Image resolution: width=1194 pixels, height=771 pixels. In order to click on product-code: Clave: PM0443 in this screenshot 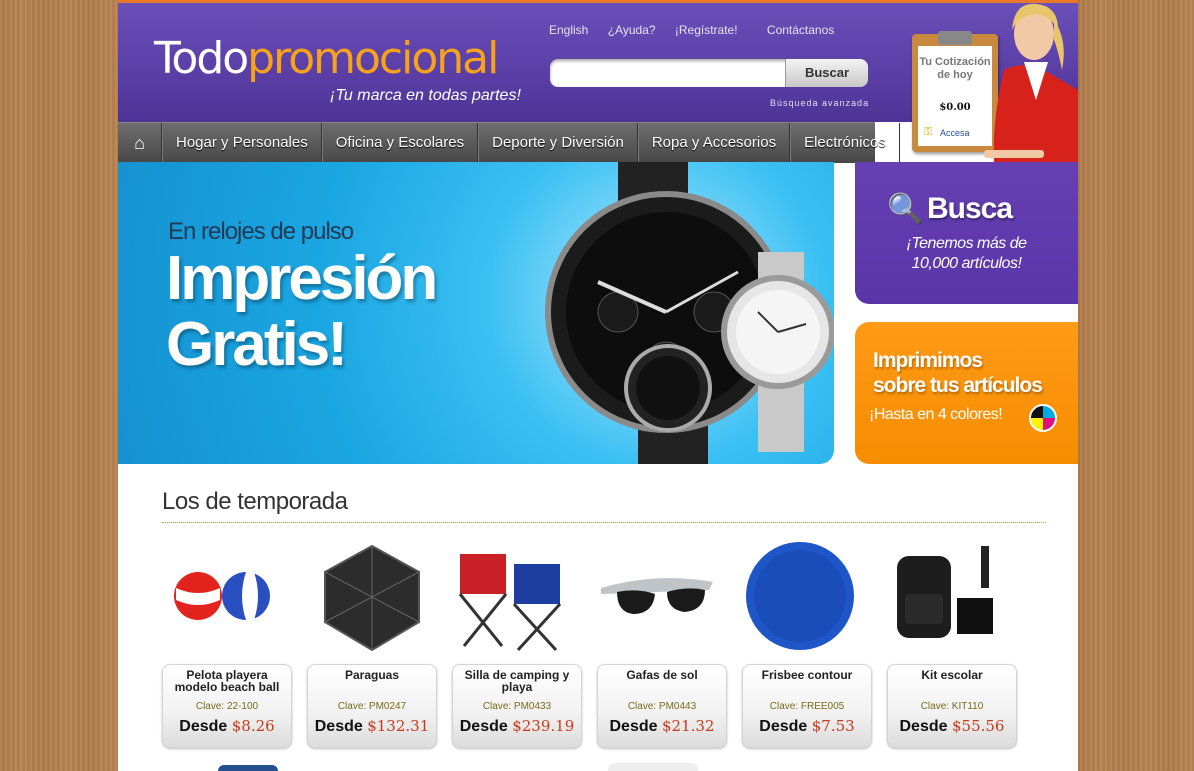, I will do `click(662, 706)`.